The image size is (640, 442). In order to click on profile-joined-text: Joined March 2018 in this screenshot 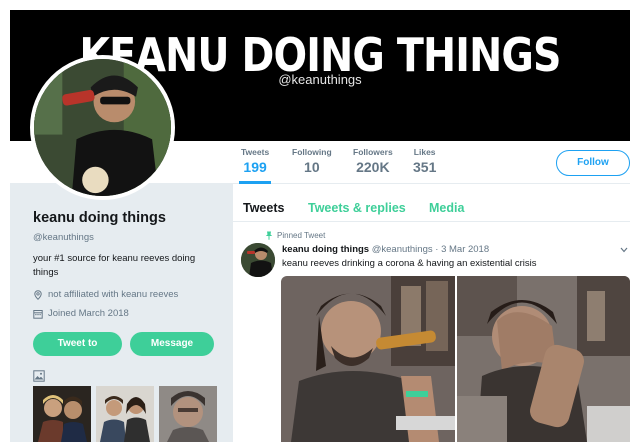, I will do `click(88, 313)`.